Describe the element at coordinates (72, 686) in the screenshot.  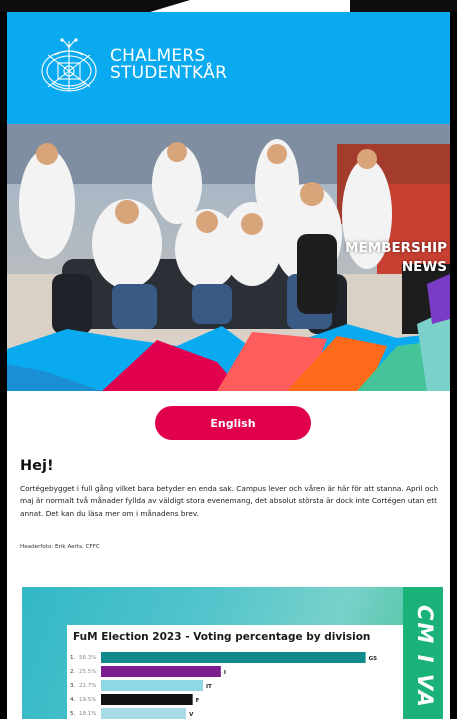
I see `bar-rank-label: 3.` at that location.